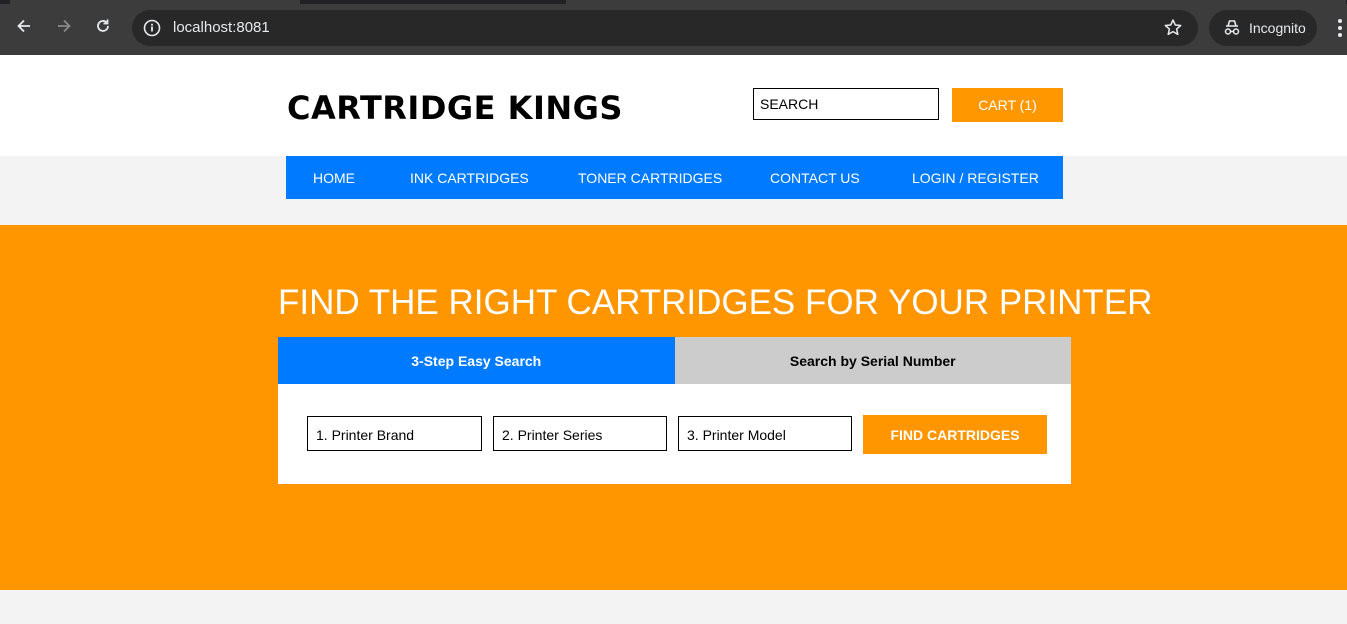 This screenshot has width=1347, height=624. Describe the element at coordinates (1340, 28) in the screenshot. I see `browser-menu-icon` at that location.